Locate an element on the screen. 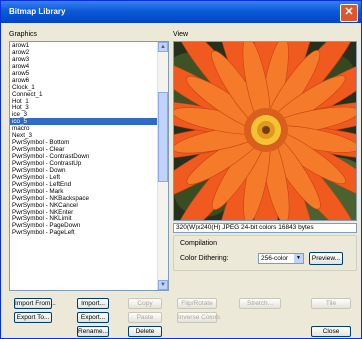 This screenshot has width=362, height=339. list-item: PwrSymbol - NKEnter is located at coordinates (84, 212).